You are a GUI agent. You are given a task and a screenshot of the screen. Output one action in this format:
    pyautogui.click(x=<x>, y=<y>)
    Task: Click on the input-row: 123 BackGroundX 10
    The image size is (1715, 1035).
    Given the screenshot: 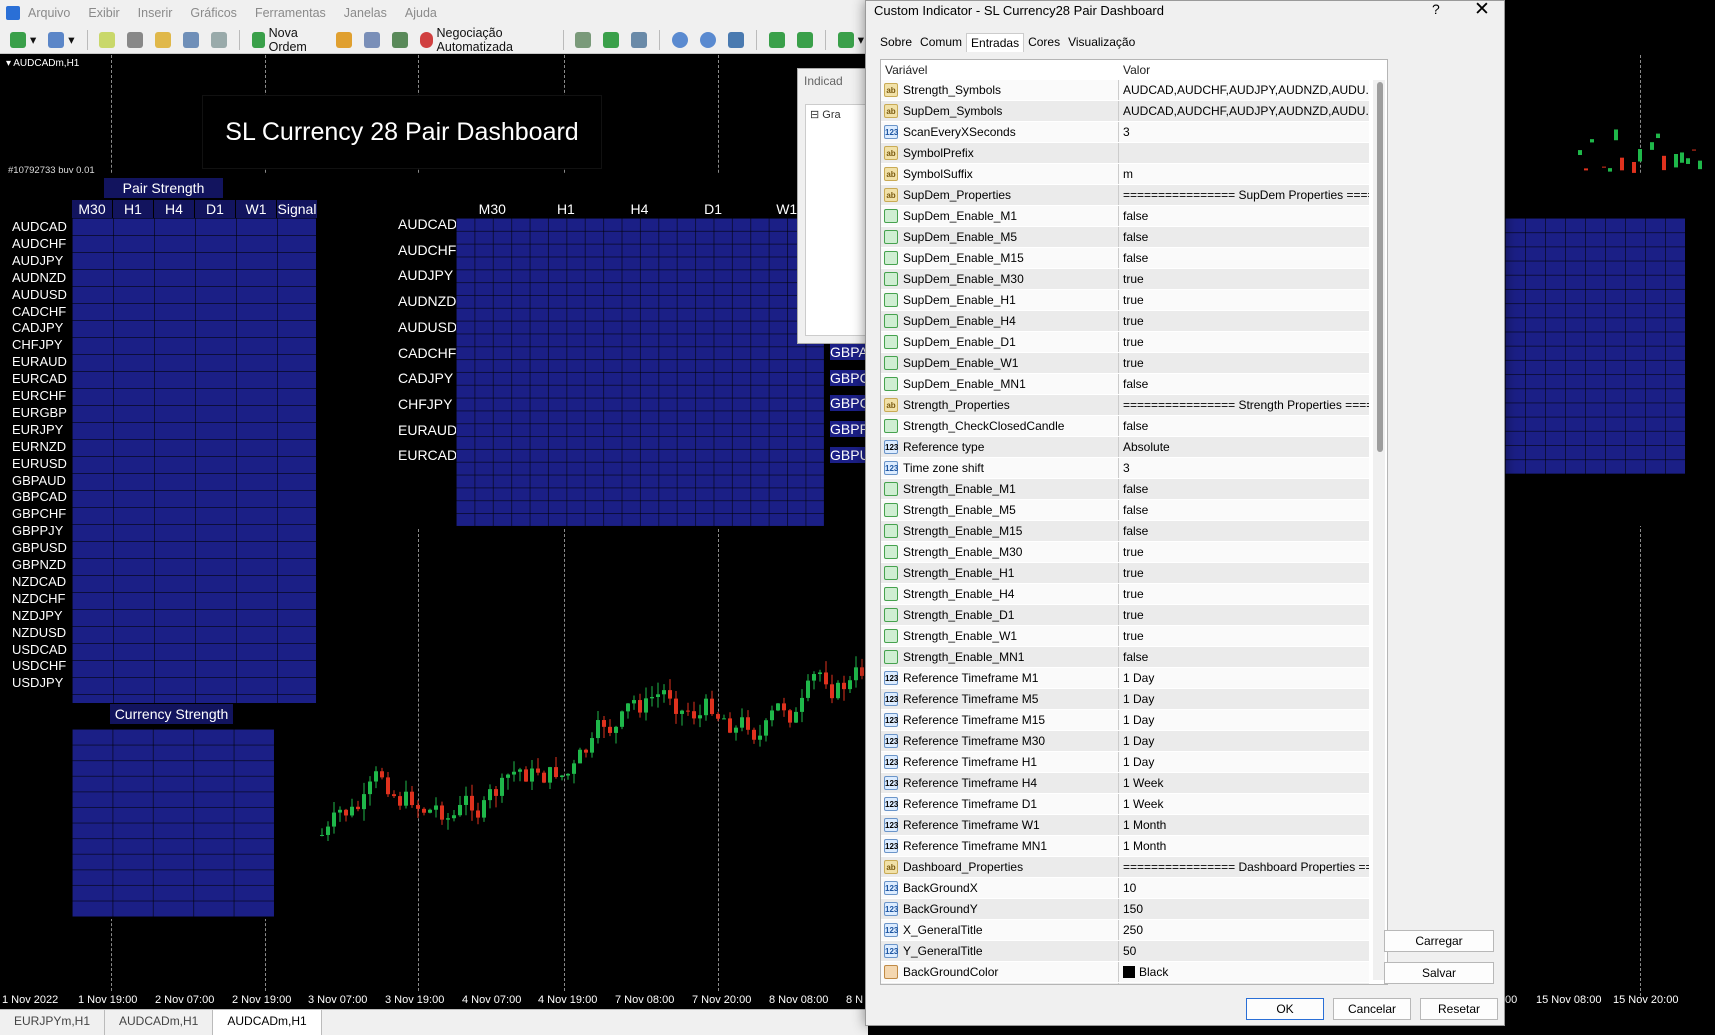 What is the action you would take?
    pyautogui.click(x=1125, y=888)
    